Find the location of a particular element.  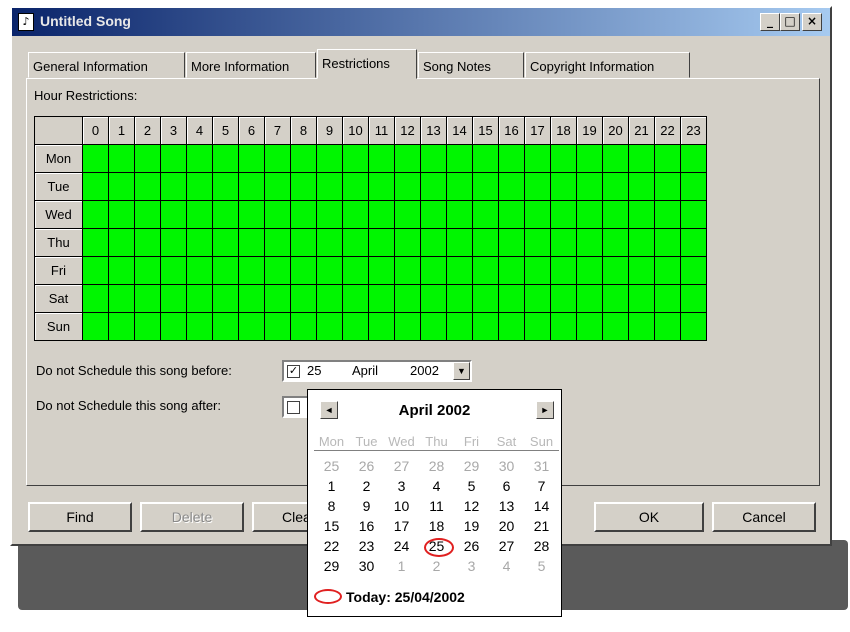

title-bar: ♪ Untitled Song _ □ × is located at coordinates (421, 22).